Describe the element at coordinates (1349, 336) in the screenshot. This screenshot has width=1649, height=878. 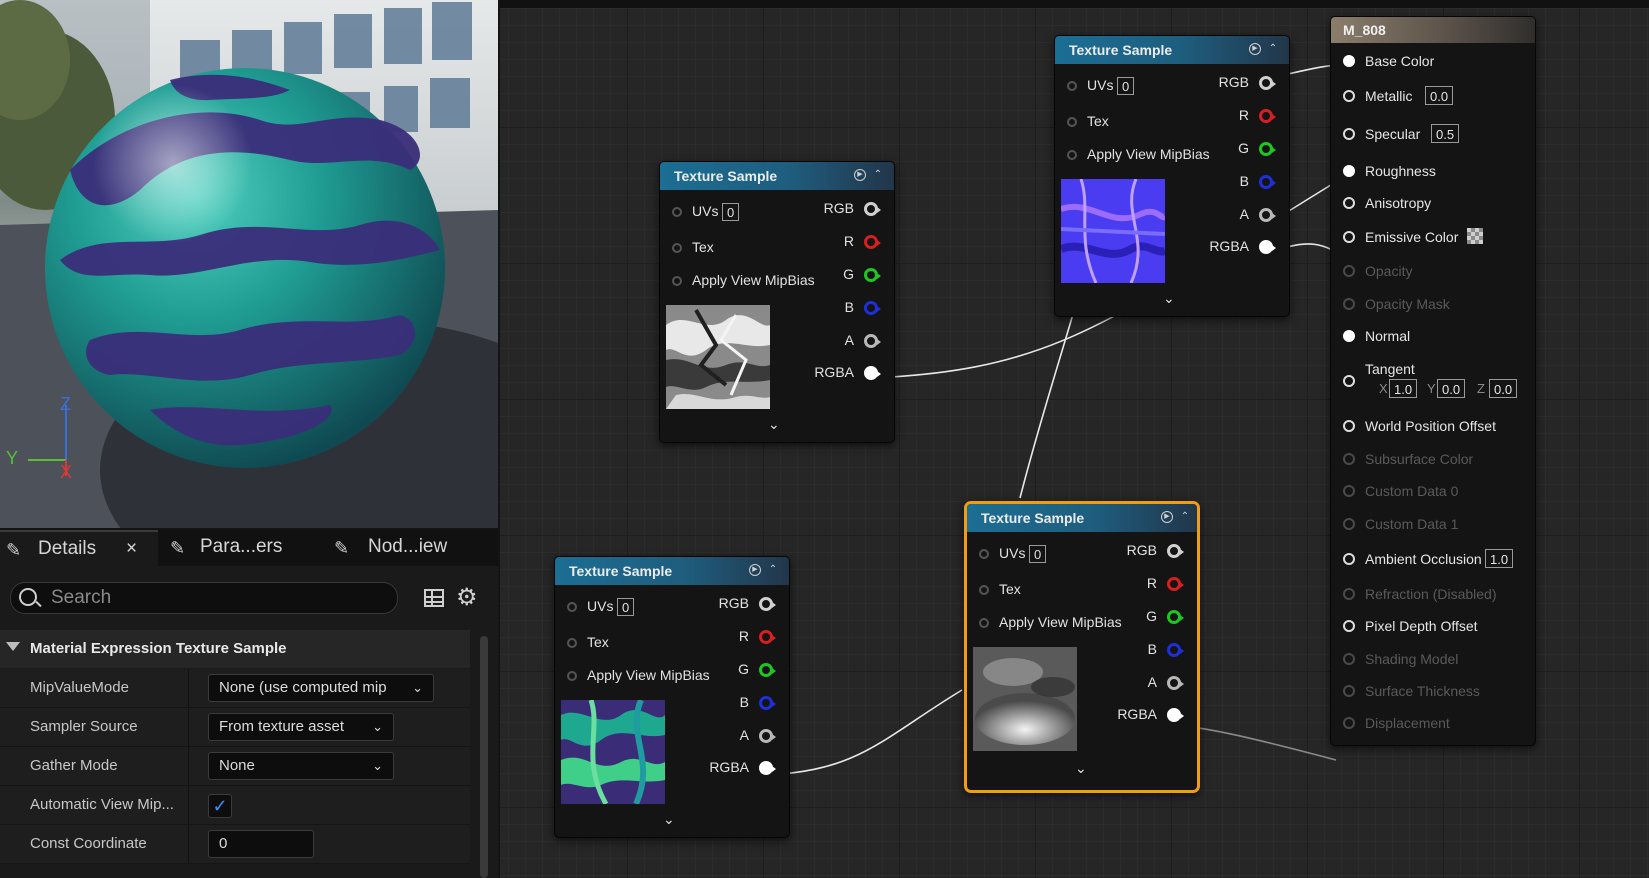
I see `normal-pin` at that location.